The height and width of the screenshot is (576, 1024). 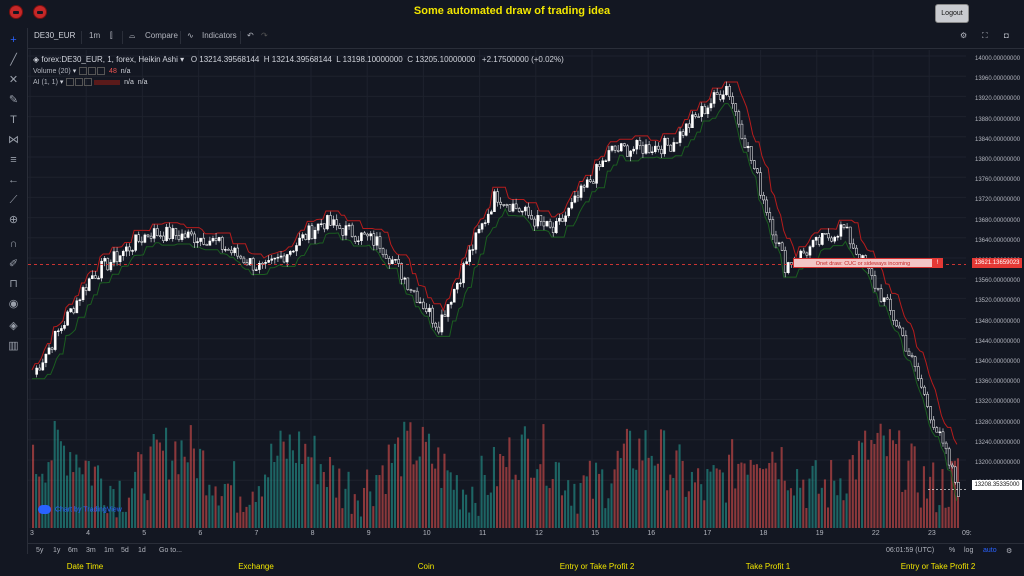 I want to click on undo-icon: ↶, so click(x=250, y=35).